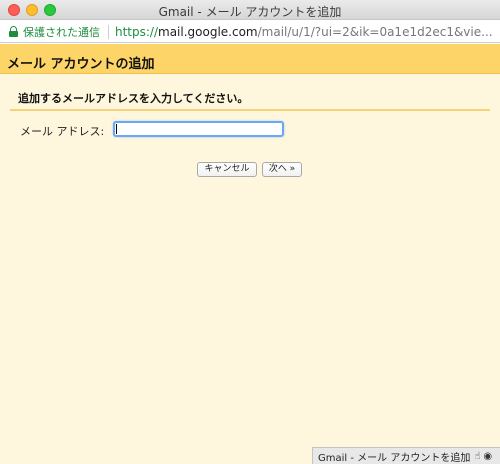 Image resolution: width=500 pixels, height=464 pixels. Describe the element at coordinates (61, 32) in the screenshot. I see `security-label: 保護された通信` at that location.